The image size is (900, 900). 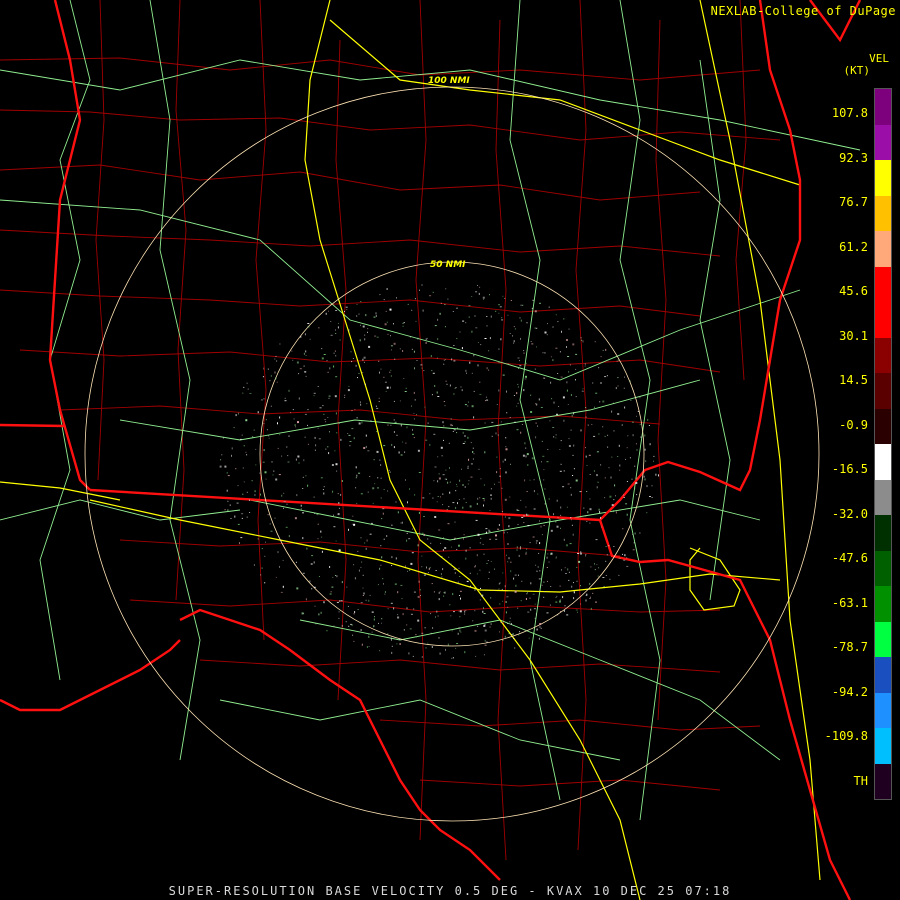 What do you see at coordinates (849, 691) in the screenshot?
I see `scale-label: -94.2` at bounding box center [849, 691].